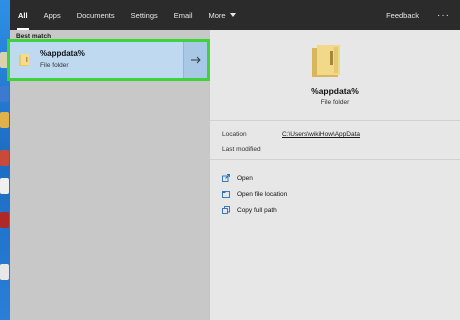 This screenshot has height=320, width=460. I want to click on open-icon, so click(226, 178).